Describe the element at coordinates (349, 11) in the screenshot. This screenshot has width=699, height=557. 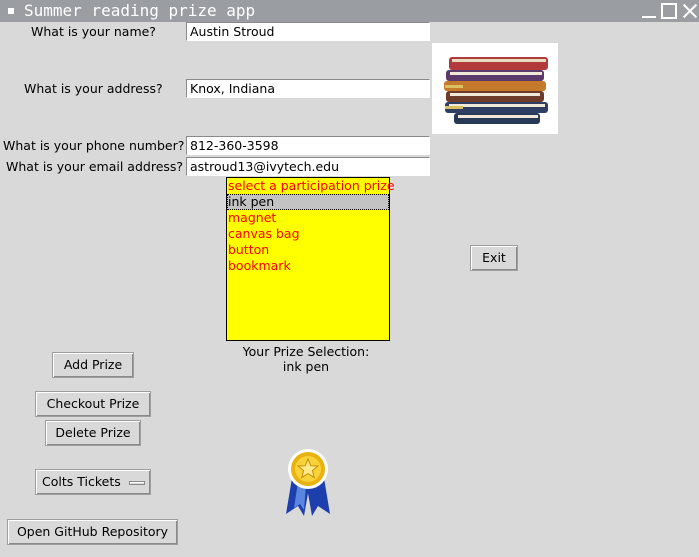
I see `title-bar: Summer reading prize app` at that location.